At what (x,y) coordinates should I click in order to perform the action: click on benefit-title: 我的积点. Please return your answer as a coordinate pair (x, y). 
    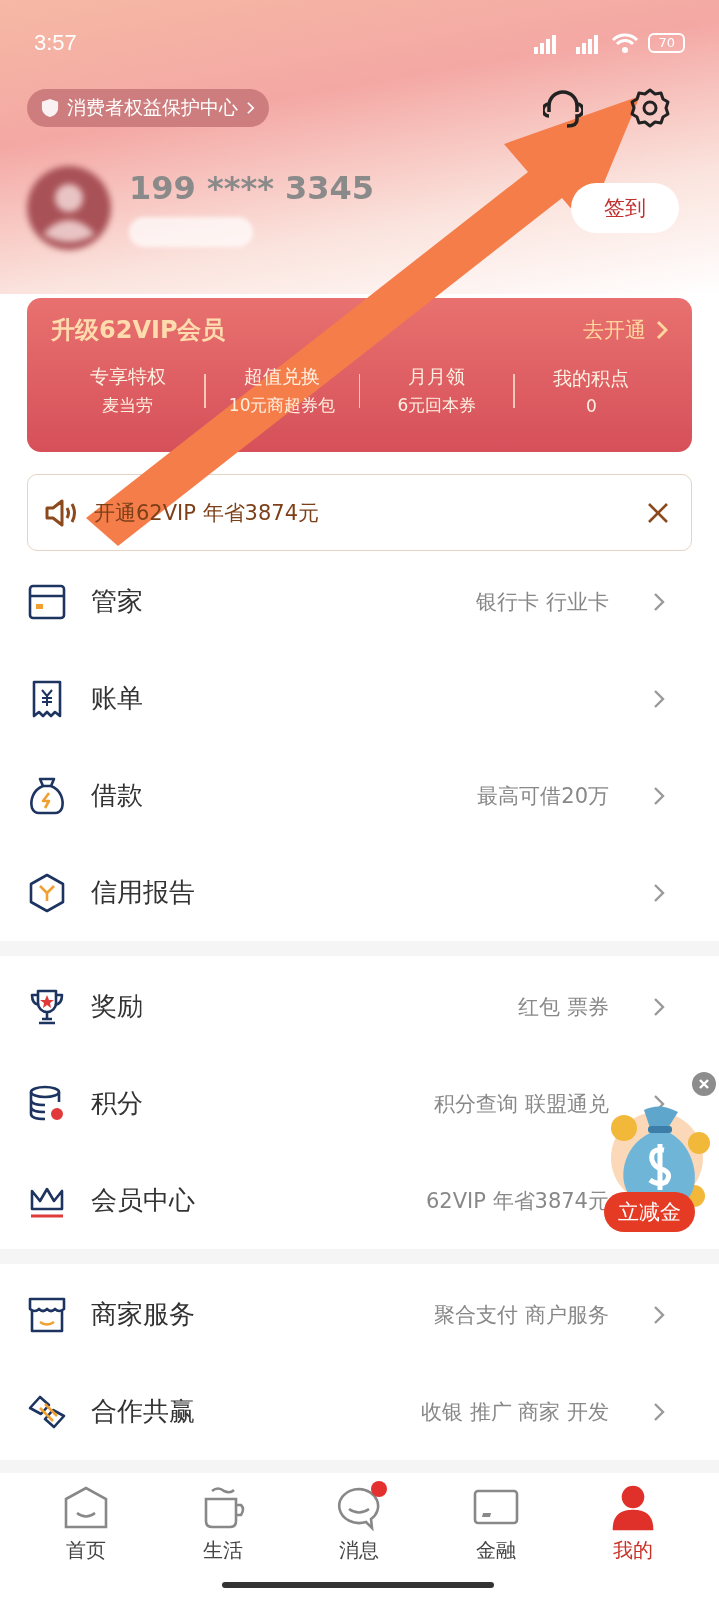
    Looking at the image, I should click on (591, 378).